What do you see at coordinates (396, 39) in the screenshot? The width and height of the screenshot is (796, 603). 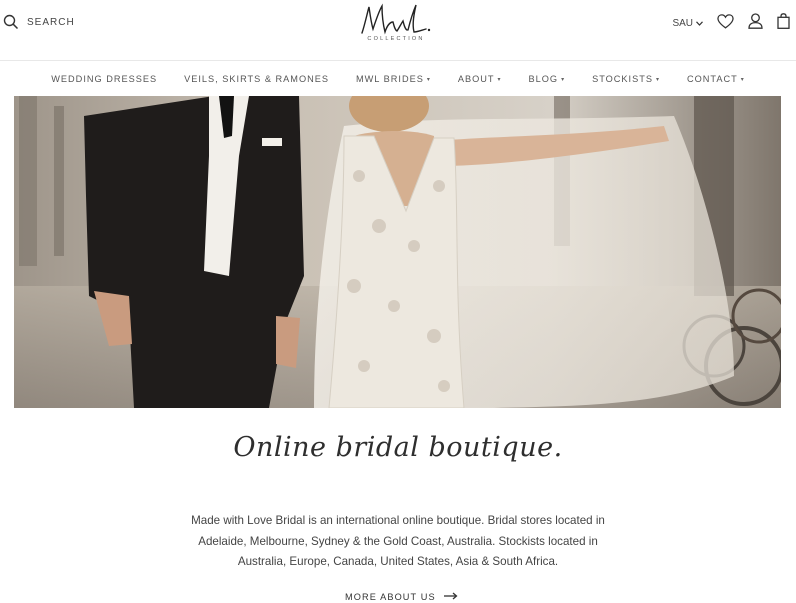 I see `logo-subtitle: COLLECTION` at bounding box center [396, 39].